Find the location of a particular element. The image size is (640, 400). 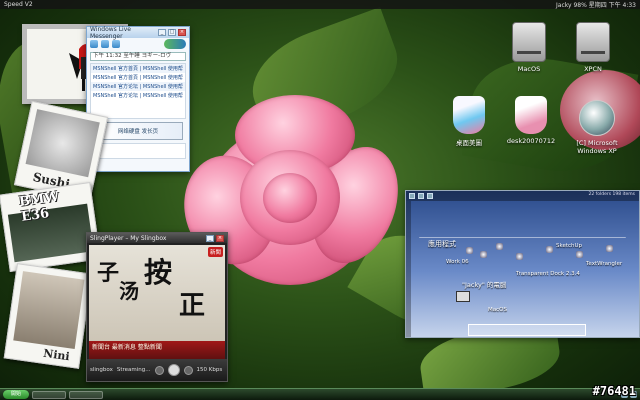

dock-item: TextWrangler is located at coordinates (604, 264).